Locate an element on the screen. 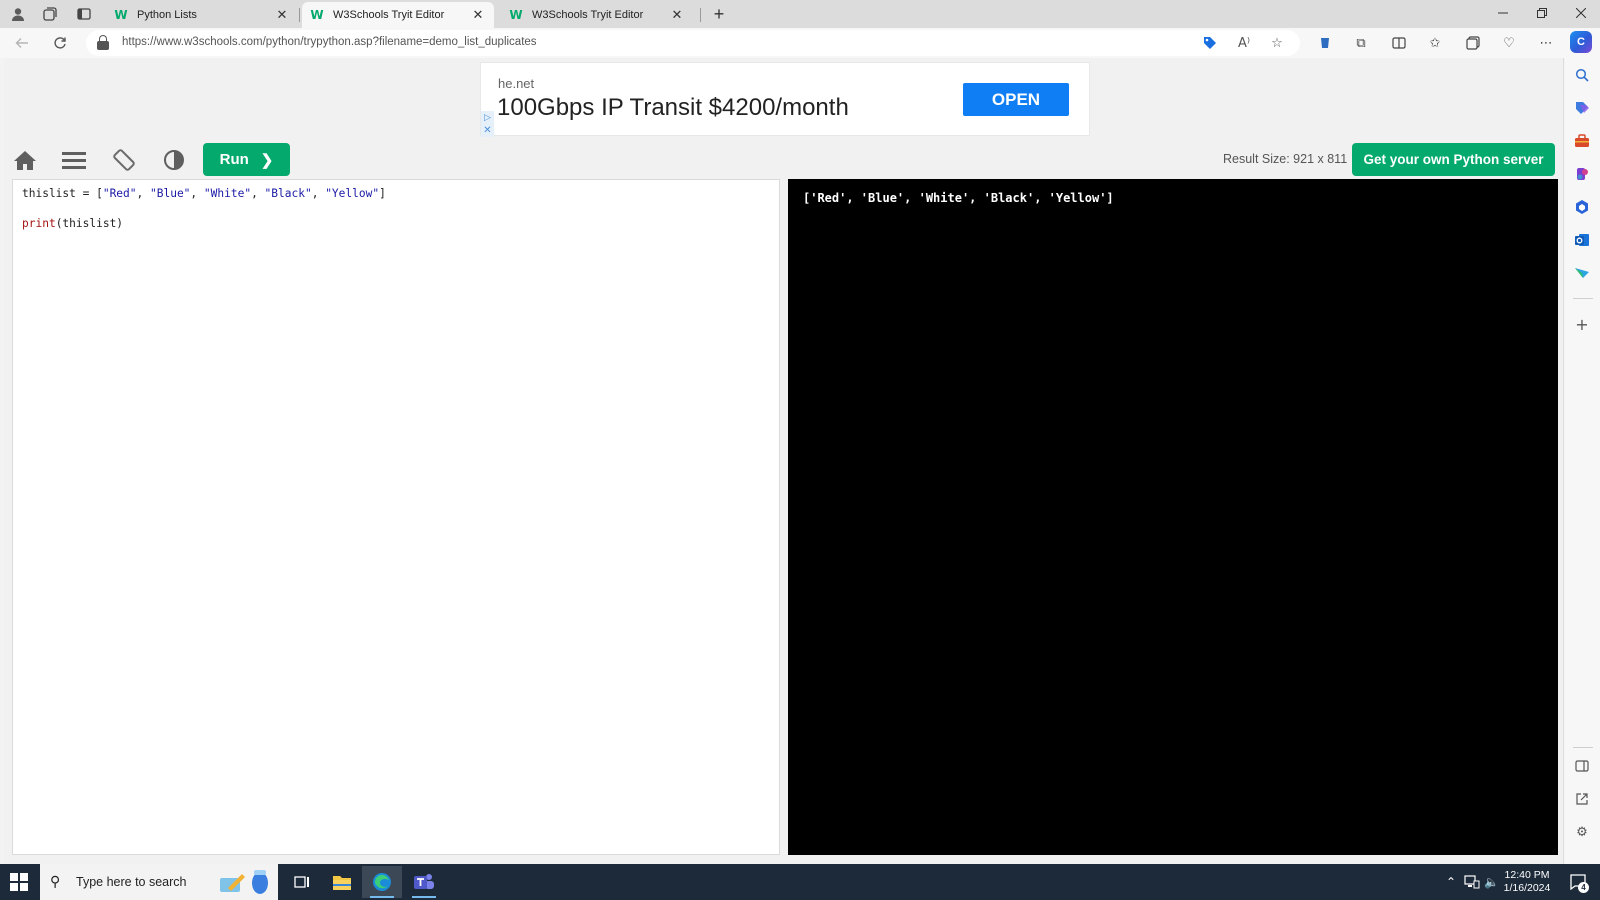 The height and width of the screenshot is (900, 1600). read-aloud-icon: A⁾ is located at coordinates (1244, 43).